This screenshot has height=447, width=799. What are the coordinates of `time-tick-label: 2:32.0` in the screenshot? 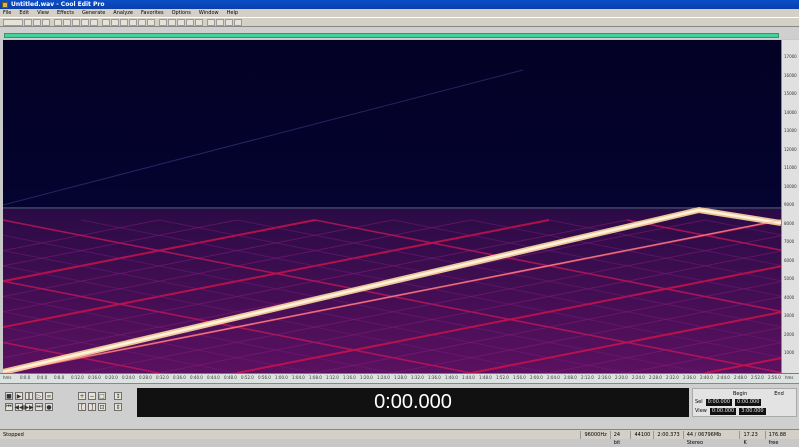 It's located at (672, 377).